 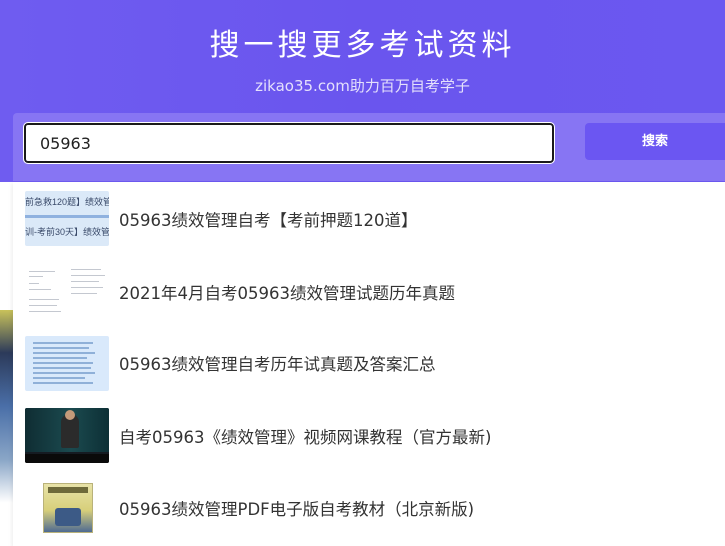 I want to click on suggestion-item: 05963绩效管理自考历年试真题及答案汇总, so click(x=369, y=362).